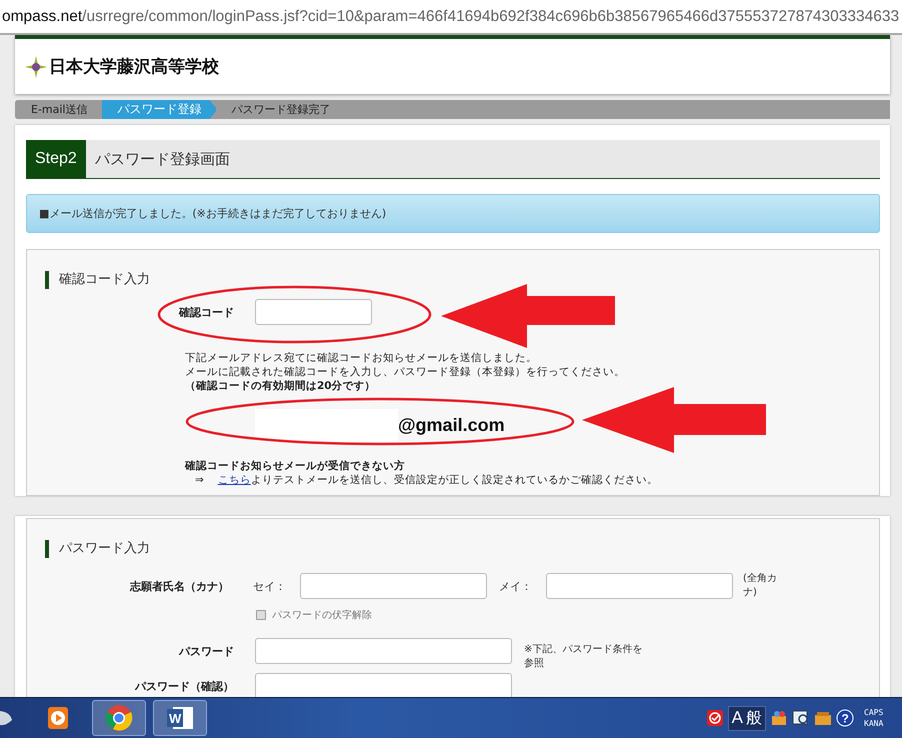  Describe the element at coordinates (206, 651) in the screenshot. I see `field-label: パスワード` at that location.